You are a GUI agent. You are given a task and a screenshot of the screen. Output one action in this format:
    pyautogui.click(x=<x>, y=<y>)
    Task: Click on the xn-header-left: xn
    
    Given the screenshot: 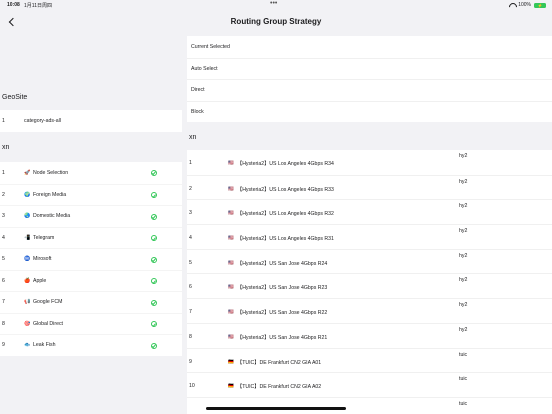 What is the action you would take?
    pyautogui.click(x=6, y=147)
    